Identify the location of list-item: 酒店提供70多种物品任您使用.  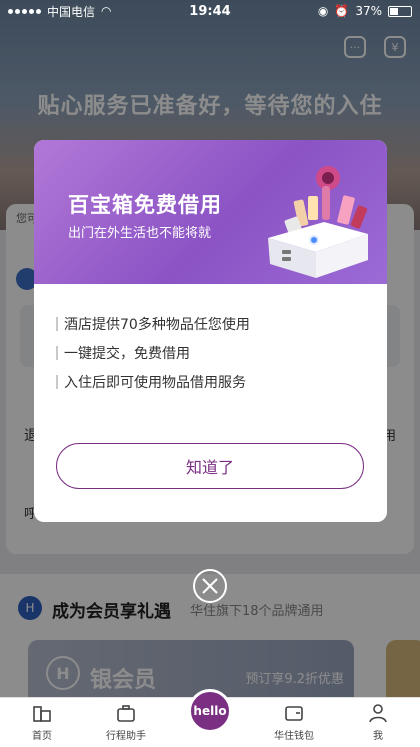
(153, 324).